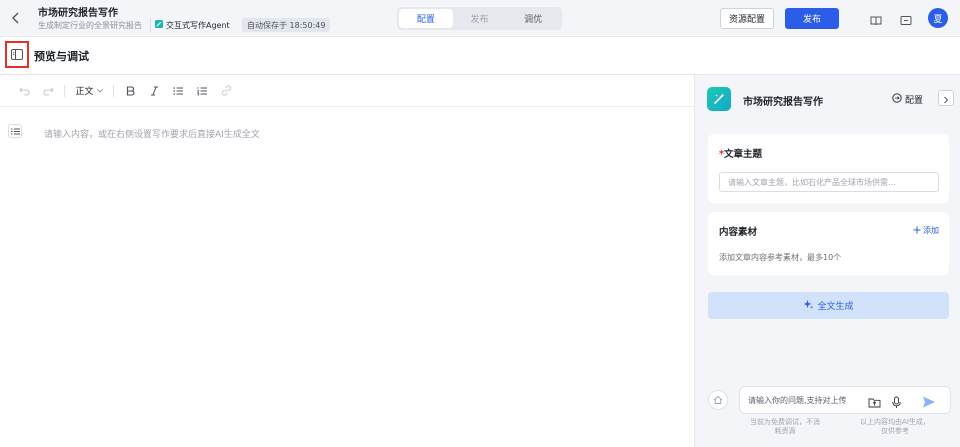  I want to click on sparkle-icon, so click(808, 306).